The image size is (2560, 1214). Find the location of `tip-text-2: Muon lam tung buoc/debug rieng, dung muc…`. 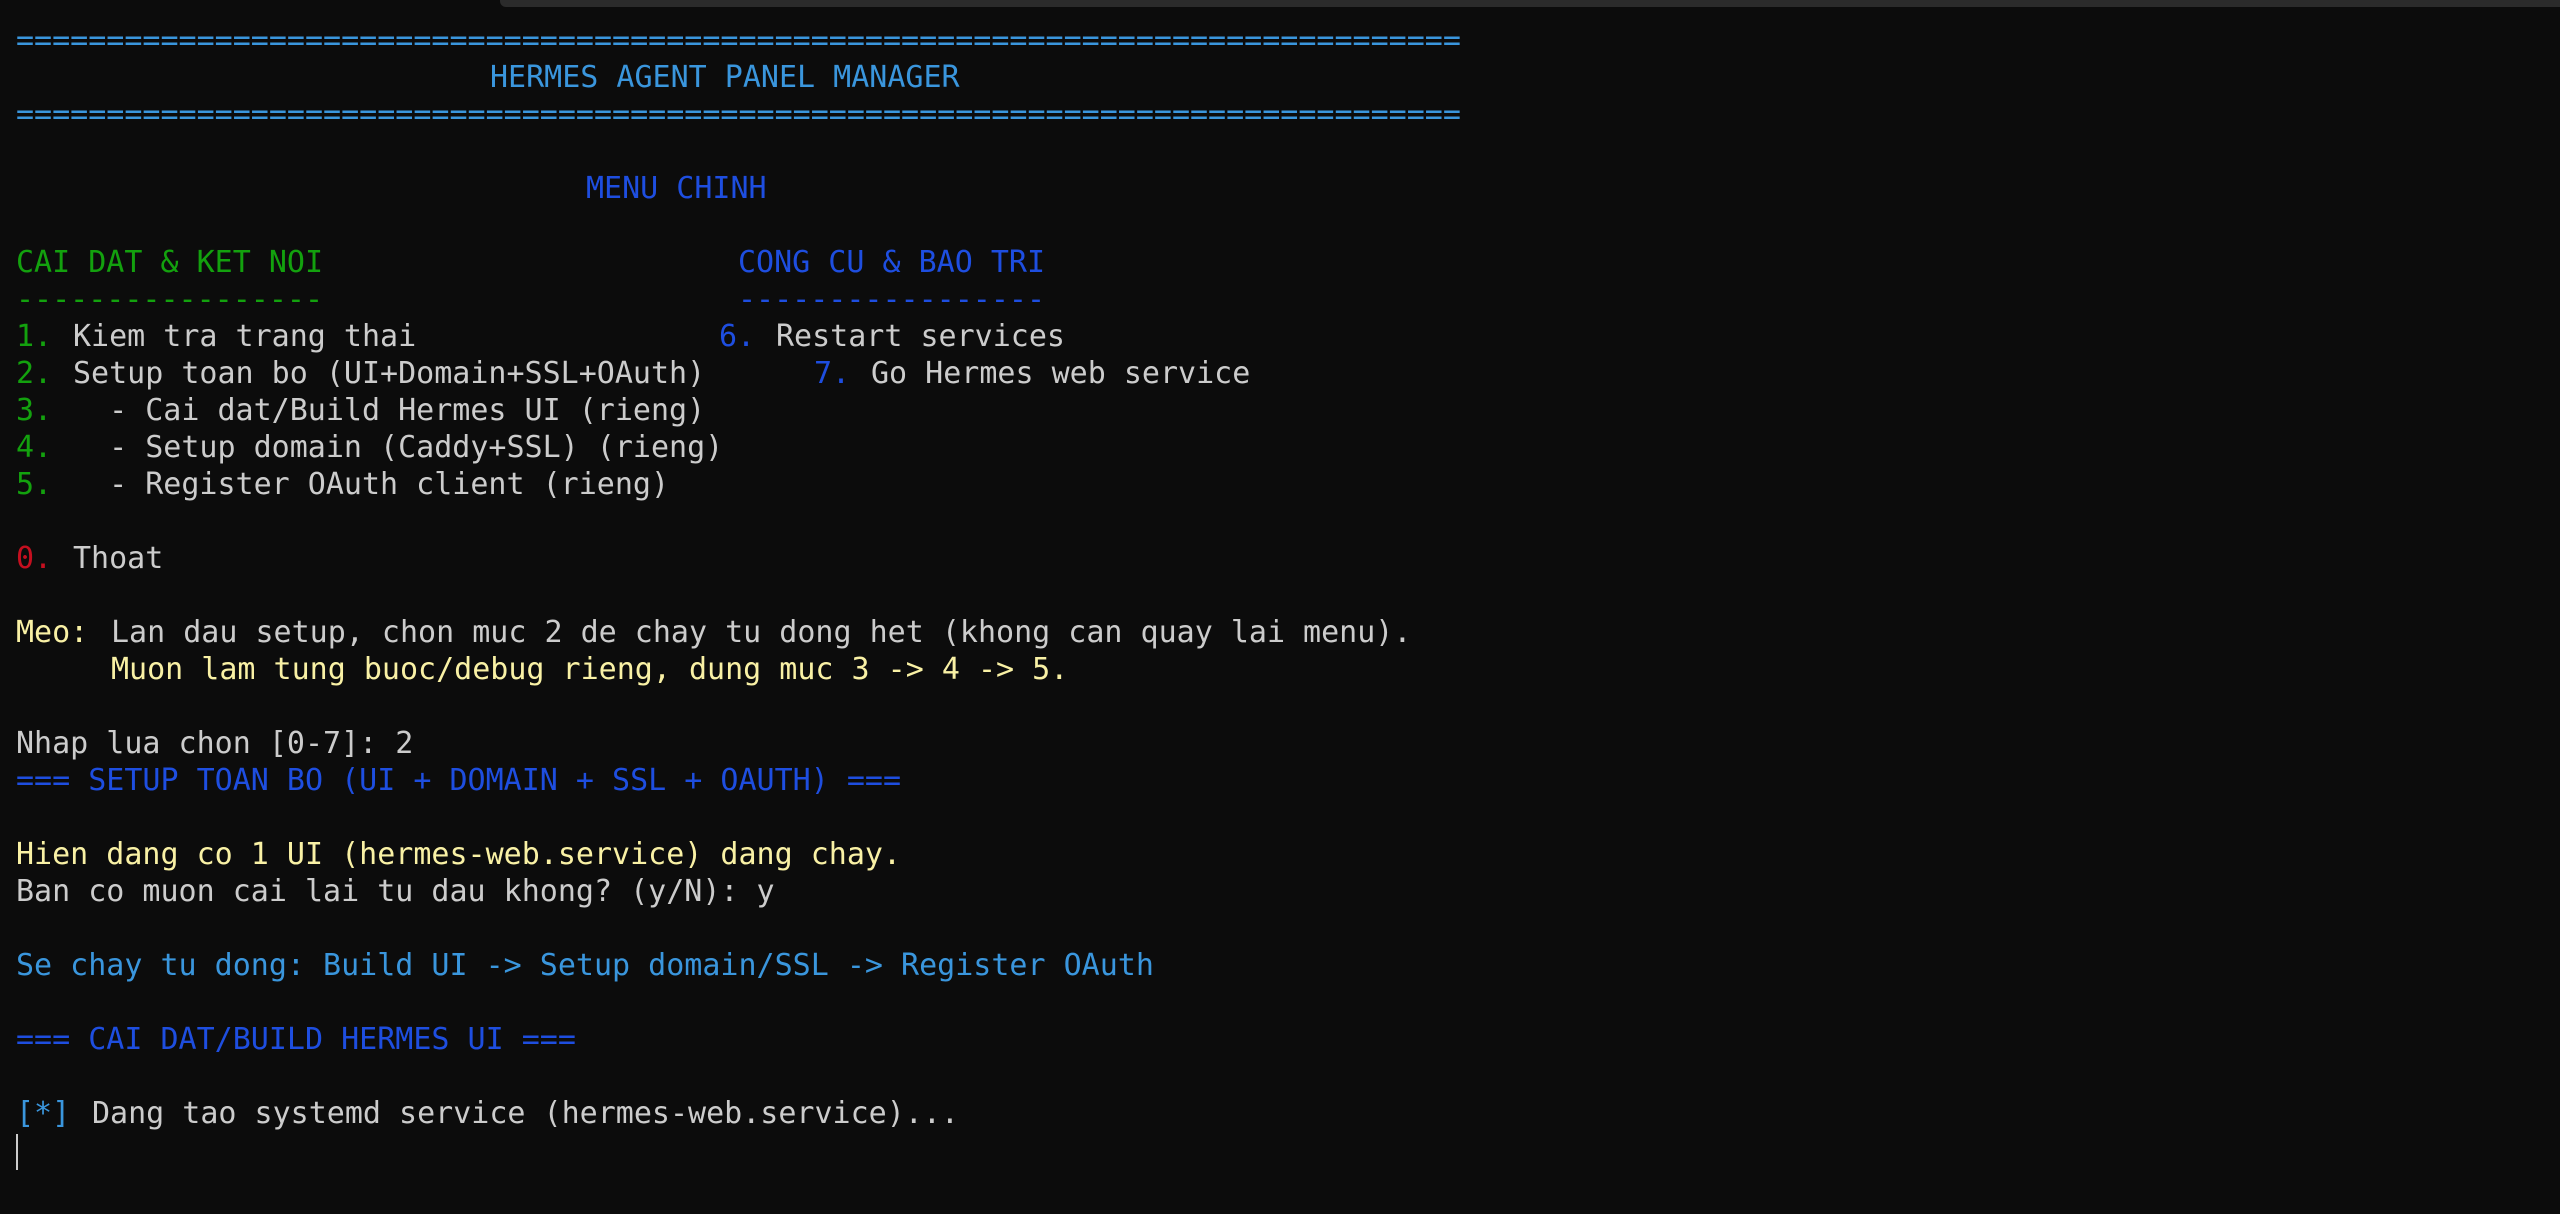

tip-text-2: Muon lam tung buoc/debug rieng, dung muc… is located at coordinates (590, 669).